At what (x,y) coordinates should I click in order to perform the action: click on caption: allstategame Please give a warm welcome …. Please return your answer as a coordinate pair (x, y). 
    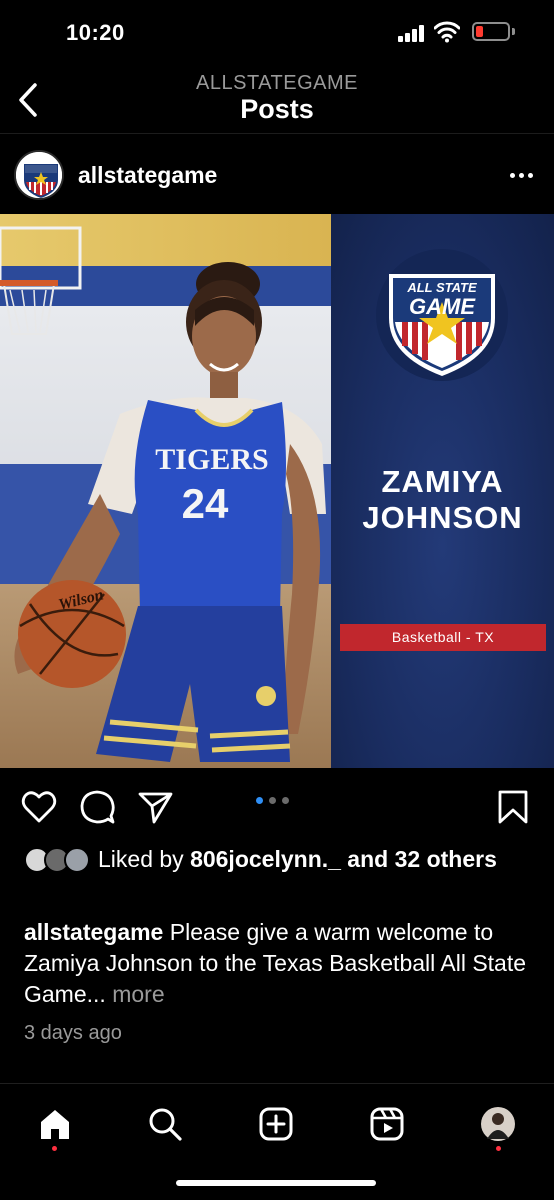
    Looking at the image, I should click on (281, 963).